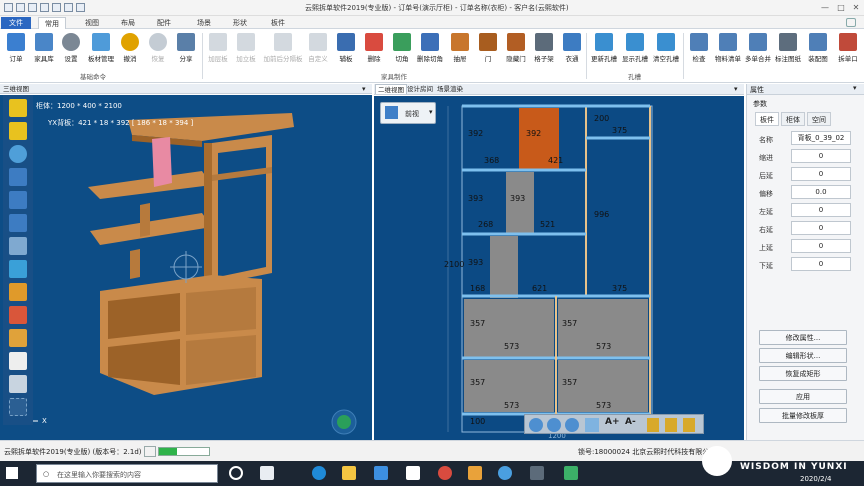 Image resolution: width=864 pixels, height=486 pixels. What do you see at coordinates (318, 51) in the screenshot?
I see `custom-button: 自定义` at bounding box center [318, 51].